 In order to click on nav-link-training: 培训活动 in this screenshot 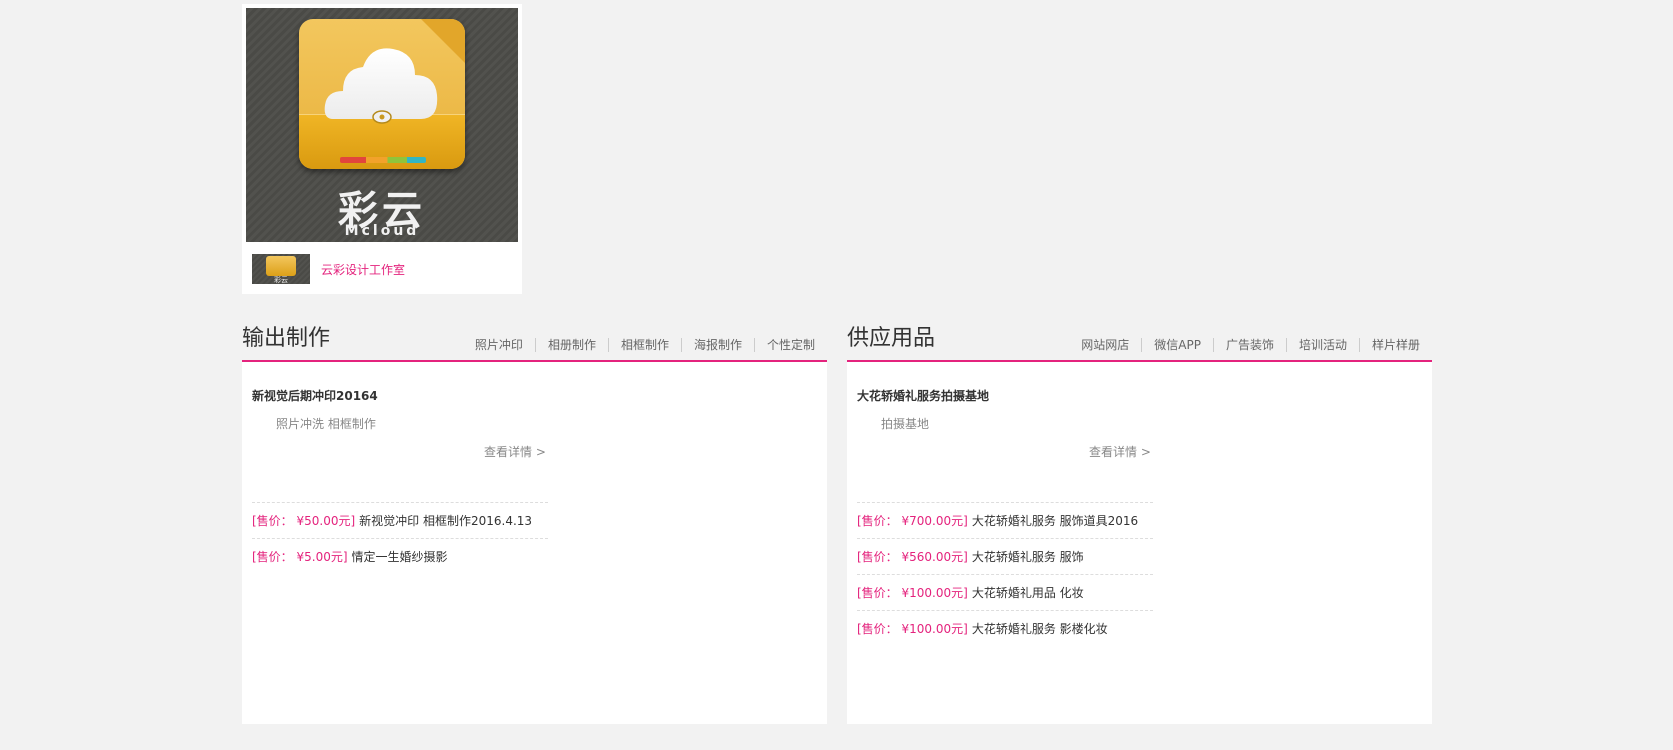, I will do `click(1323, 344)`.